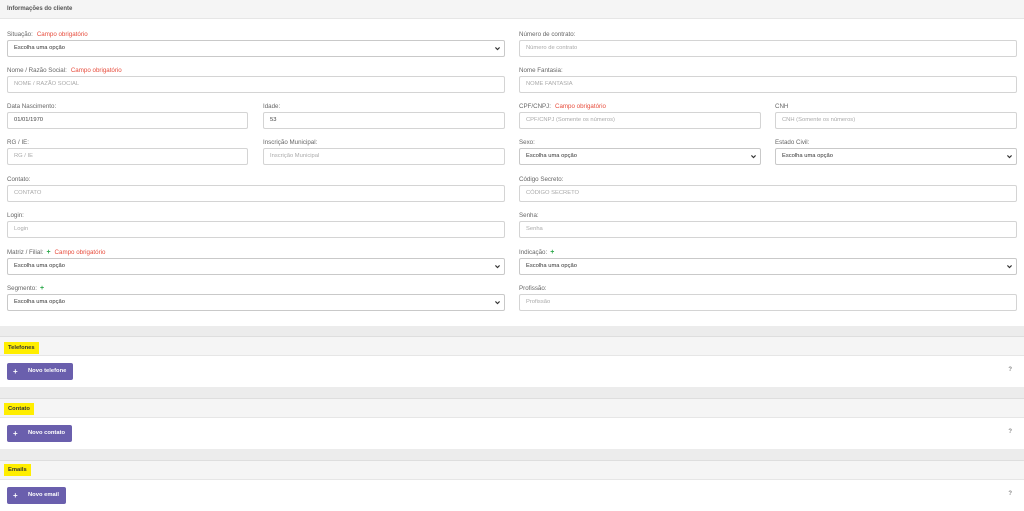 The width and height of the screenshot is (1024, 511). Describe the element at coordinates (18, 142) in the screenshot. I see `rg-label: RG / IE:` at that location.